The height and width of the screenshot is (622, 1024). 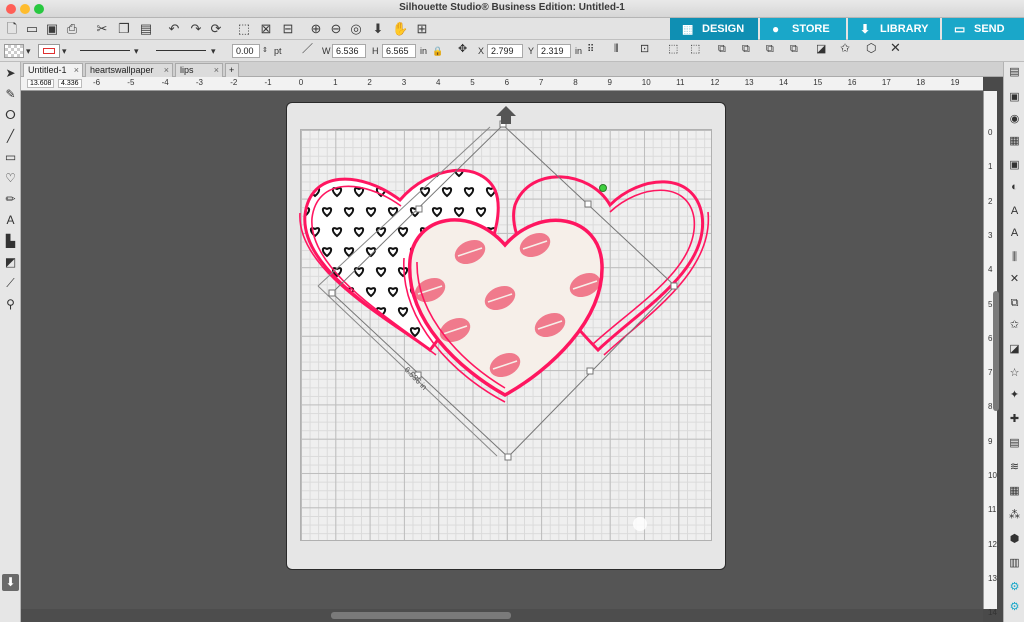 What do you see at coordinates (508, 457) in the screenshot?
I see `handle-bottom` at bounding box center [508, 457].